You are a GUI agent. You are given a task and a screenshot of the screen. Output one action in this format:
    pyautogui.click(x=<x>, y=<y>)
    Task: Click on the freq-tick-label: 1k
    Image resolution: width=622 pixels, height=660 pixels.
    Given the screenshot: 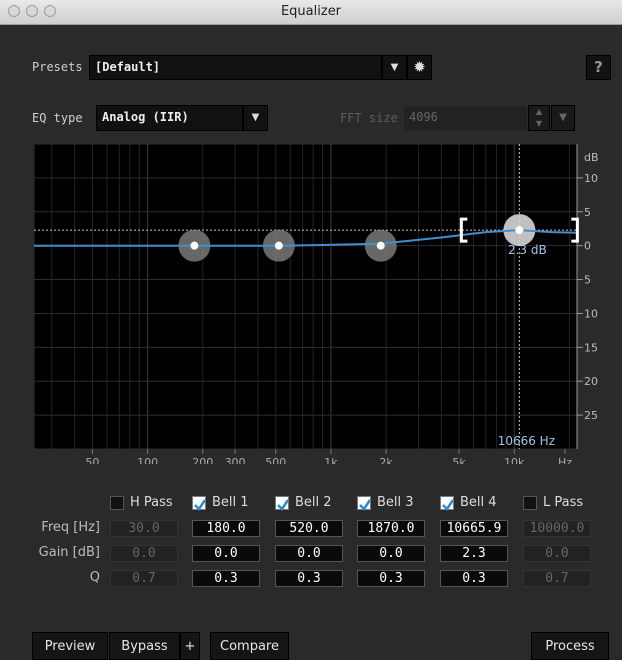 What is the action you would take?
    pyautogui.click(x=331, y=460)
    